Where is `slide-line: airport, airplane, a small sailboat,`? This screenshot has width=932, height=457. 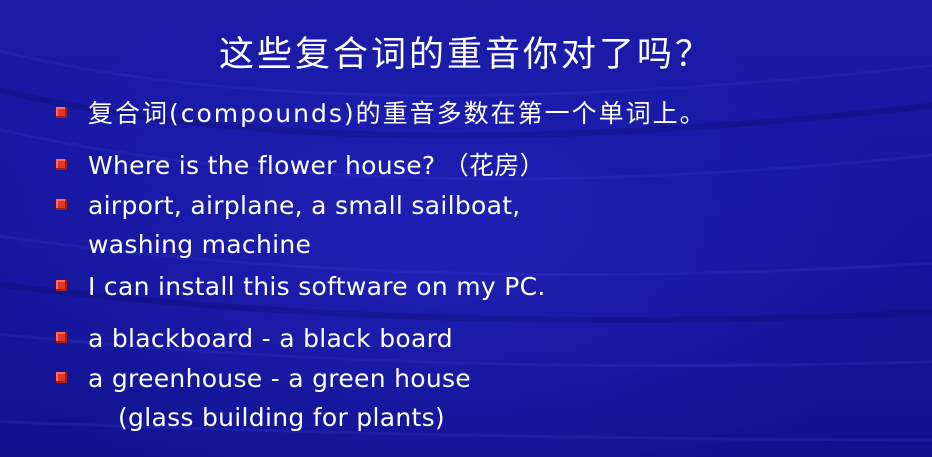
slide-line: airport, airplane, a small sailboat, is located at coordinates (304, 205).